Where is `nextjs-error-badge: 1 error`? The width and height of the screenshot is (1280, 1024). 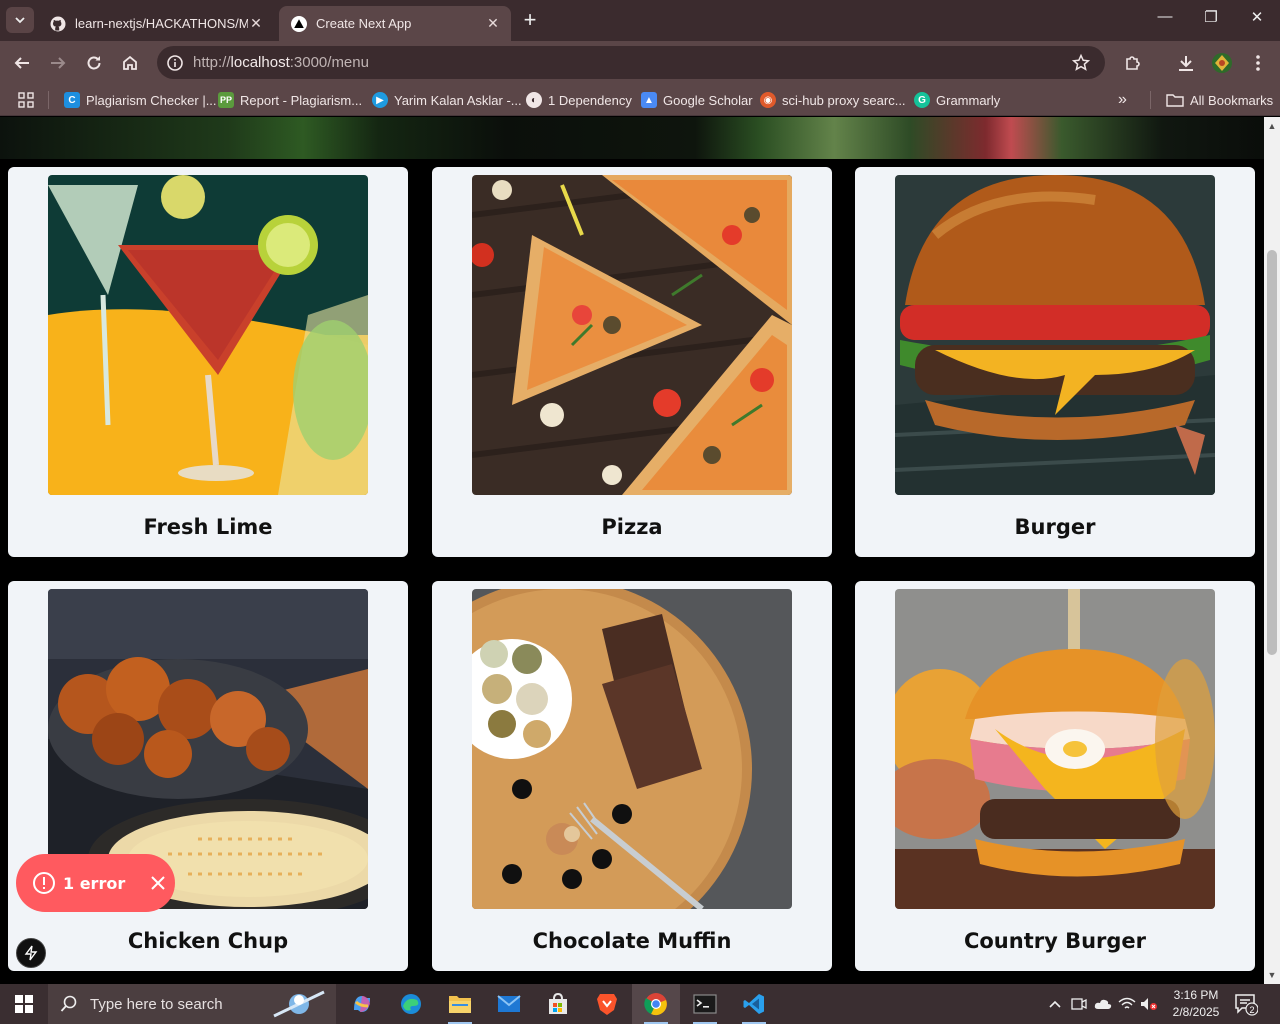 nextjs-error-badge: 1 error is located at coordinates (95, 883).